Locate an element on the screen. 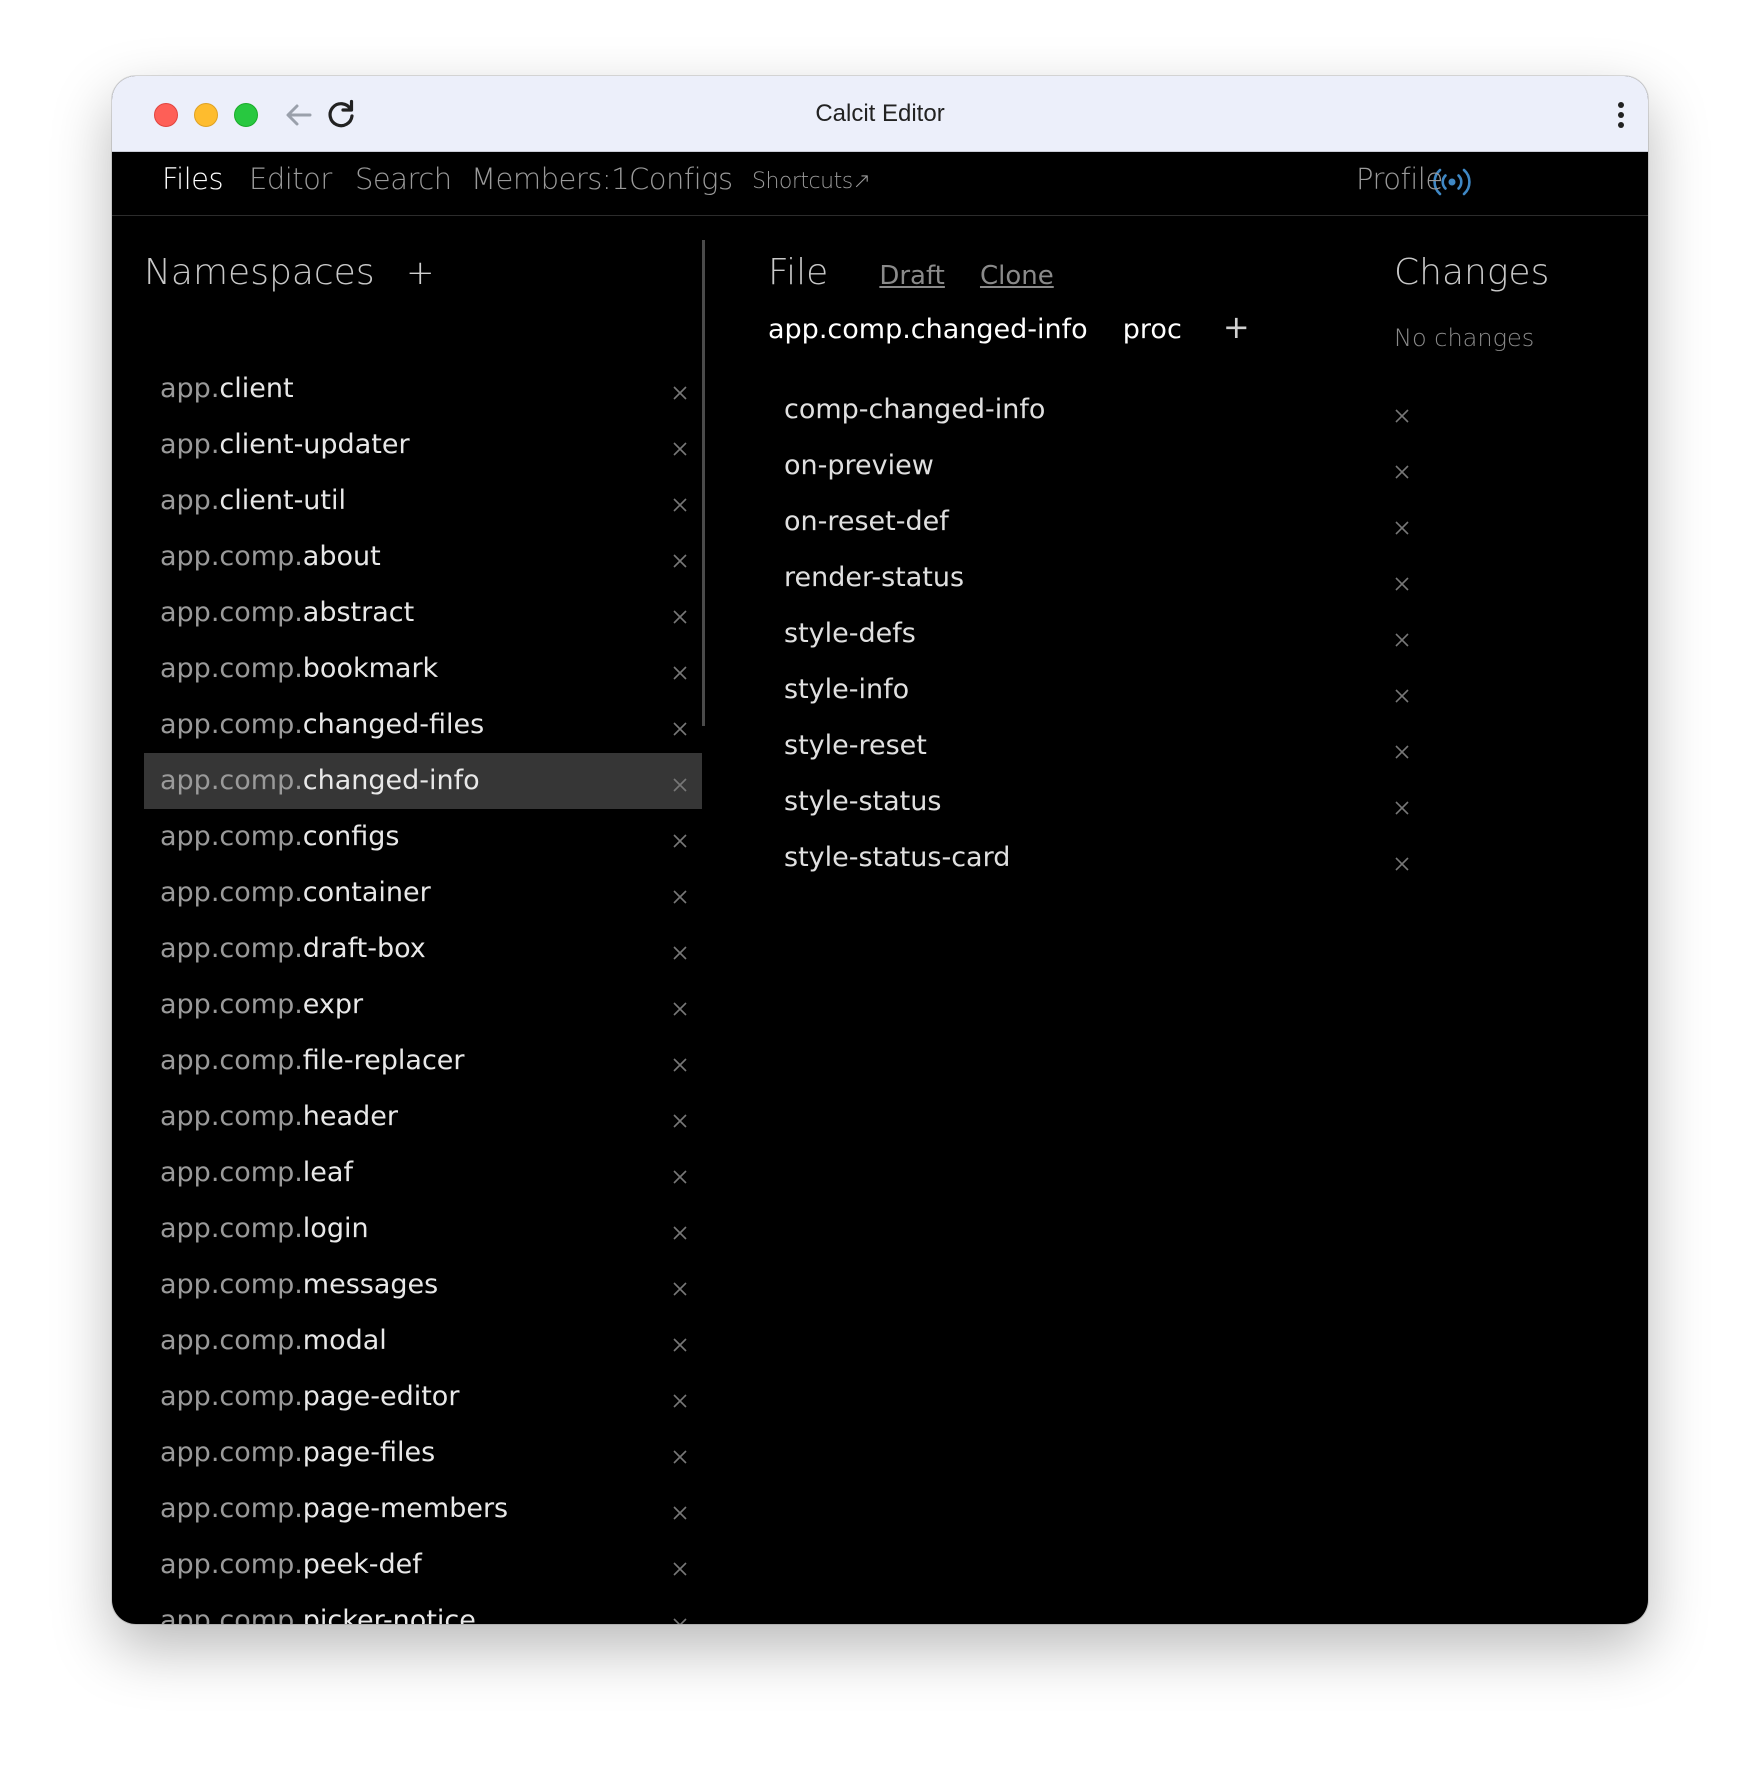 Image resolution: width=1760 pixels, height=1774 pixels. namespace-row: app.client is located at coordinates (423, 389).